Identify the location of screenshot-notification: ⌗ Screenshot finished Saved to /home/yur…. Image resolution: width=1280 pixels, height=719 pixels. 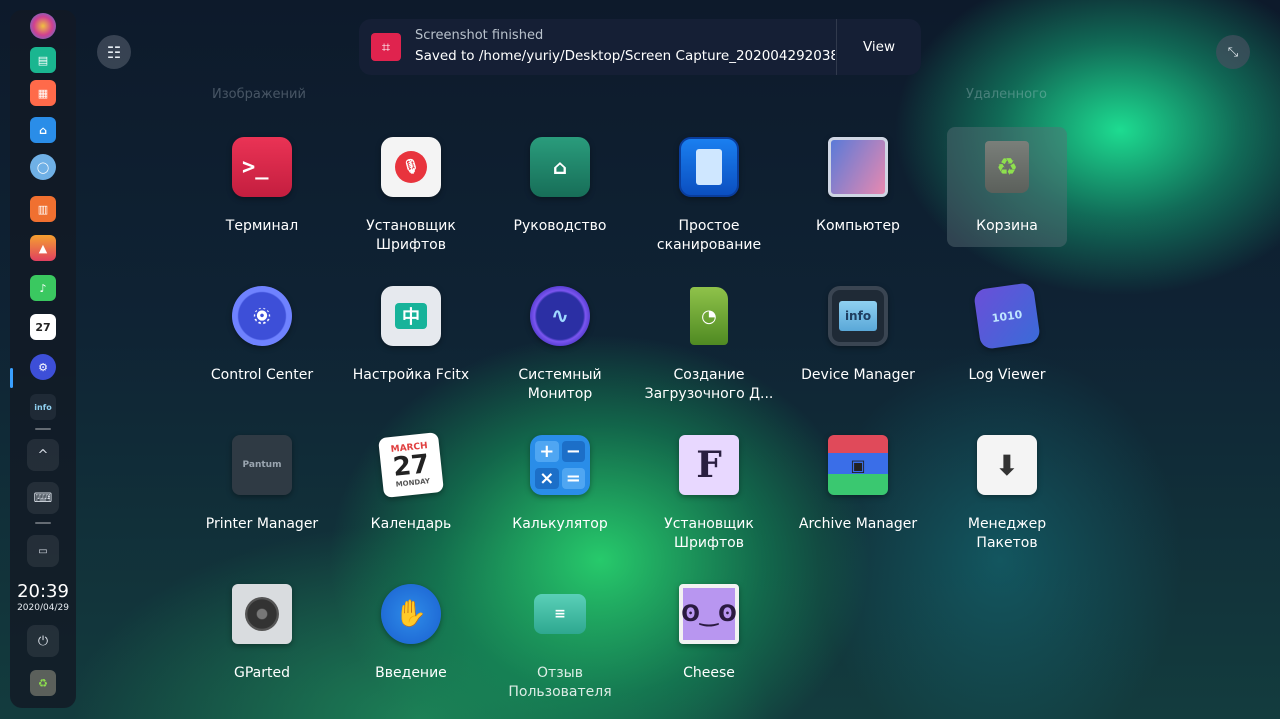
(640, 47).